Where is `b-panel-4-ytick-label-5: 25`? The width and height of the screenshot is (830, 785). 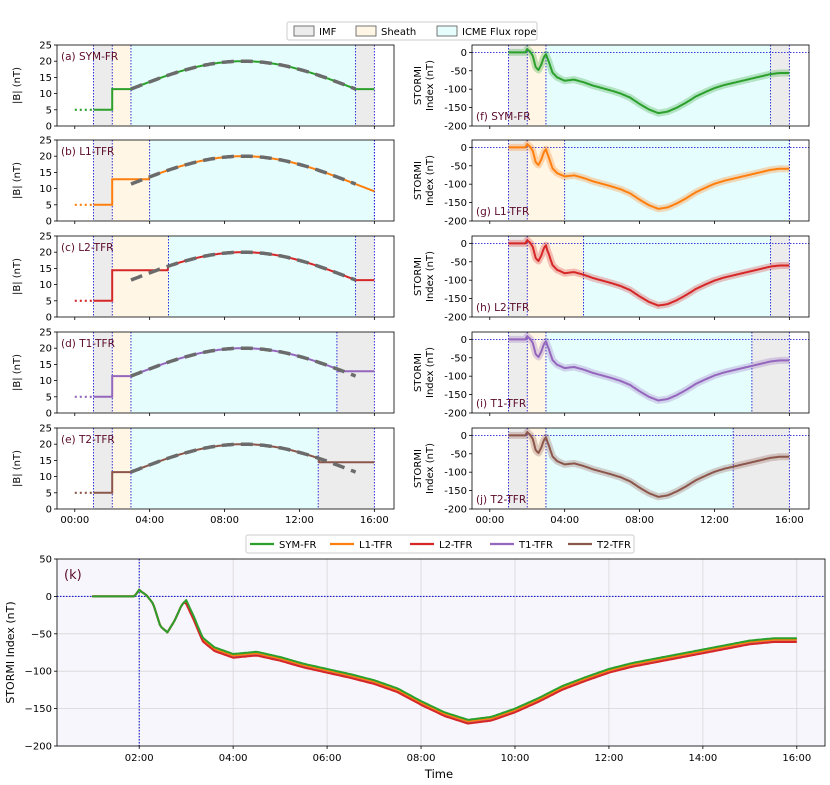
b-panel-4-ytick-label-5: 25 is located at coordinates (45, 429).